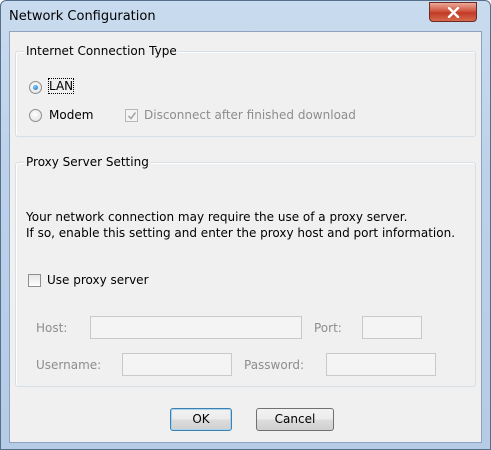 This screenshot has width=491, height=450. I want to click on modem-radio, so click(35, 115).